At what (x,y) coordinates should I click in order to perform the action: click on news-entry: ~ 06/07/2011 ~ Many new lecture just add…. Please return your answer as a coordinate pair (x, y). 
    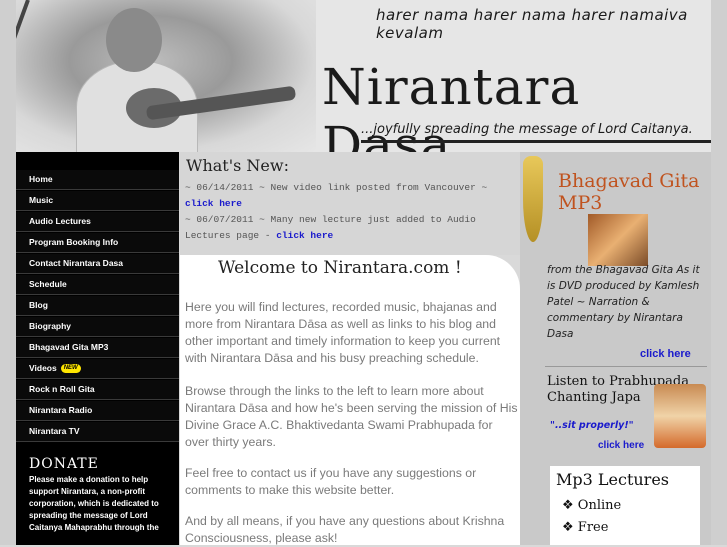
    Looking at the image, I should click on (351, 228).